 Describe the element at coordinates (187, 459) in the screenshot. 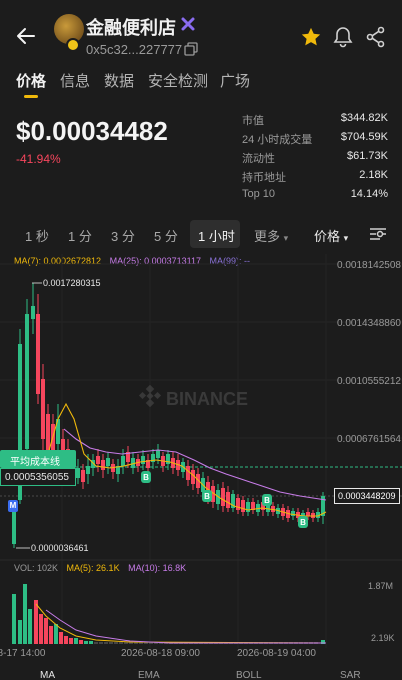

I see `ma7-line` at that location.